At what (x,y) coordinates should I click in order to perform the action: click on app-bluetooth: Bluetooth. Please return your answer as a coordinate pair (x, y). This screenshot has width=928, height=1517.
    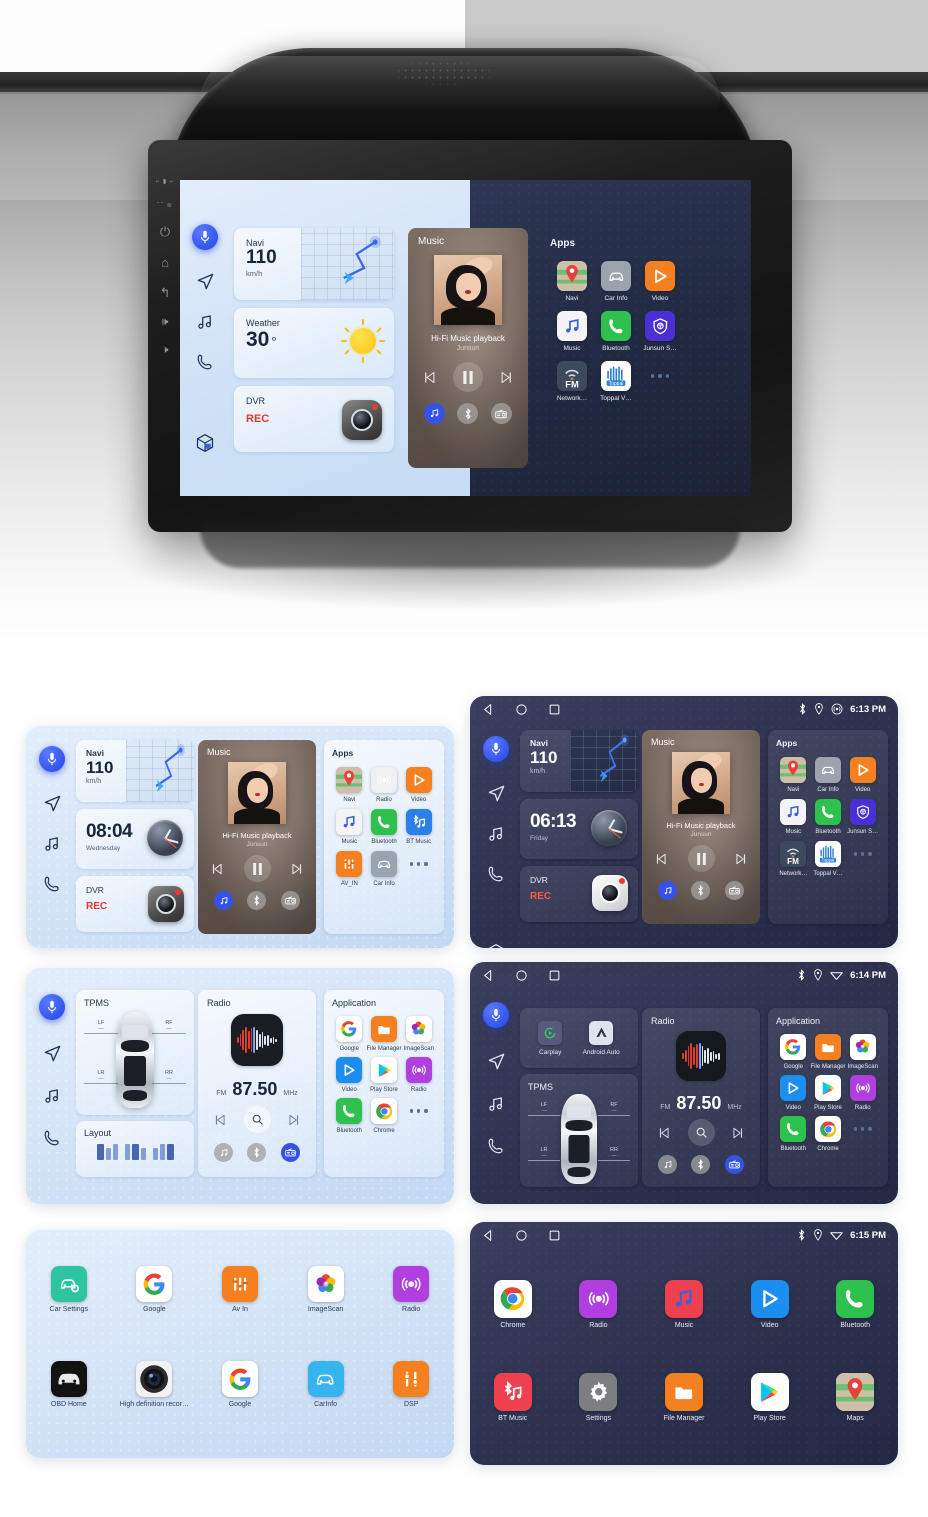
    Looking at the image, I should click on (616, 331).